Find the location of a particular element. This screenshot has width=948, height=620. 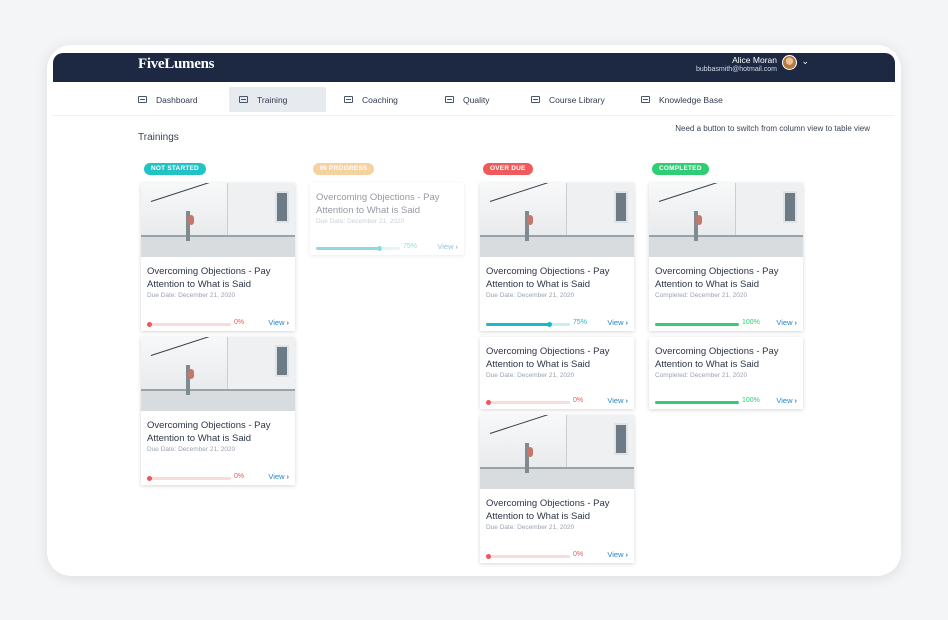

status-badge: OVER DUE is located at coordinates (508, 169).